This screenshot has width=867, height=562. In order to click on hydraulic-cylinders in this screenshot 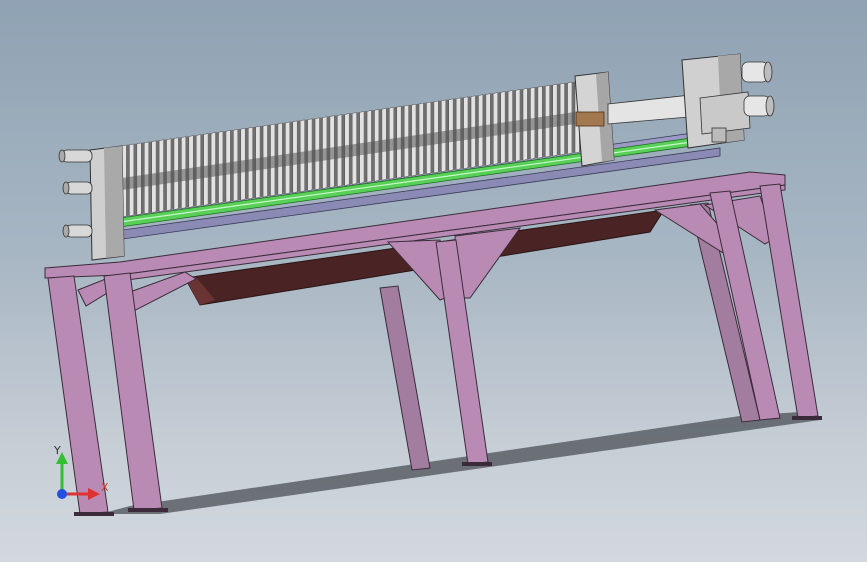, I will do `click(758, 89)`.